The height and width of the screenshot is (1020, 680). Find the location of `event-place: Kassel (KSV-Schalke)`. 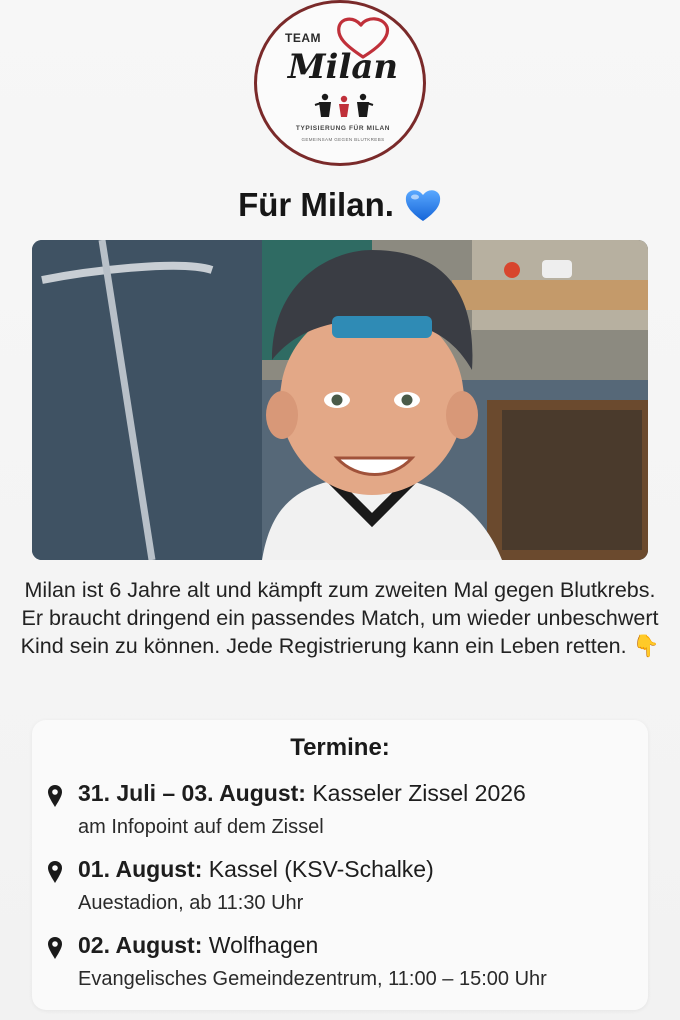

event-place: Kassel (KSV-Schalke) is located at coordinates (321, 869).